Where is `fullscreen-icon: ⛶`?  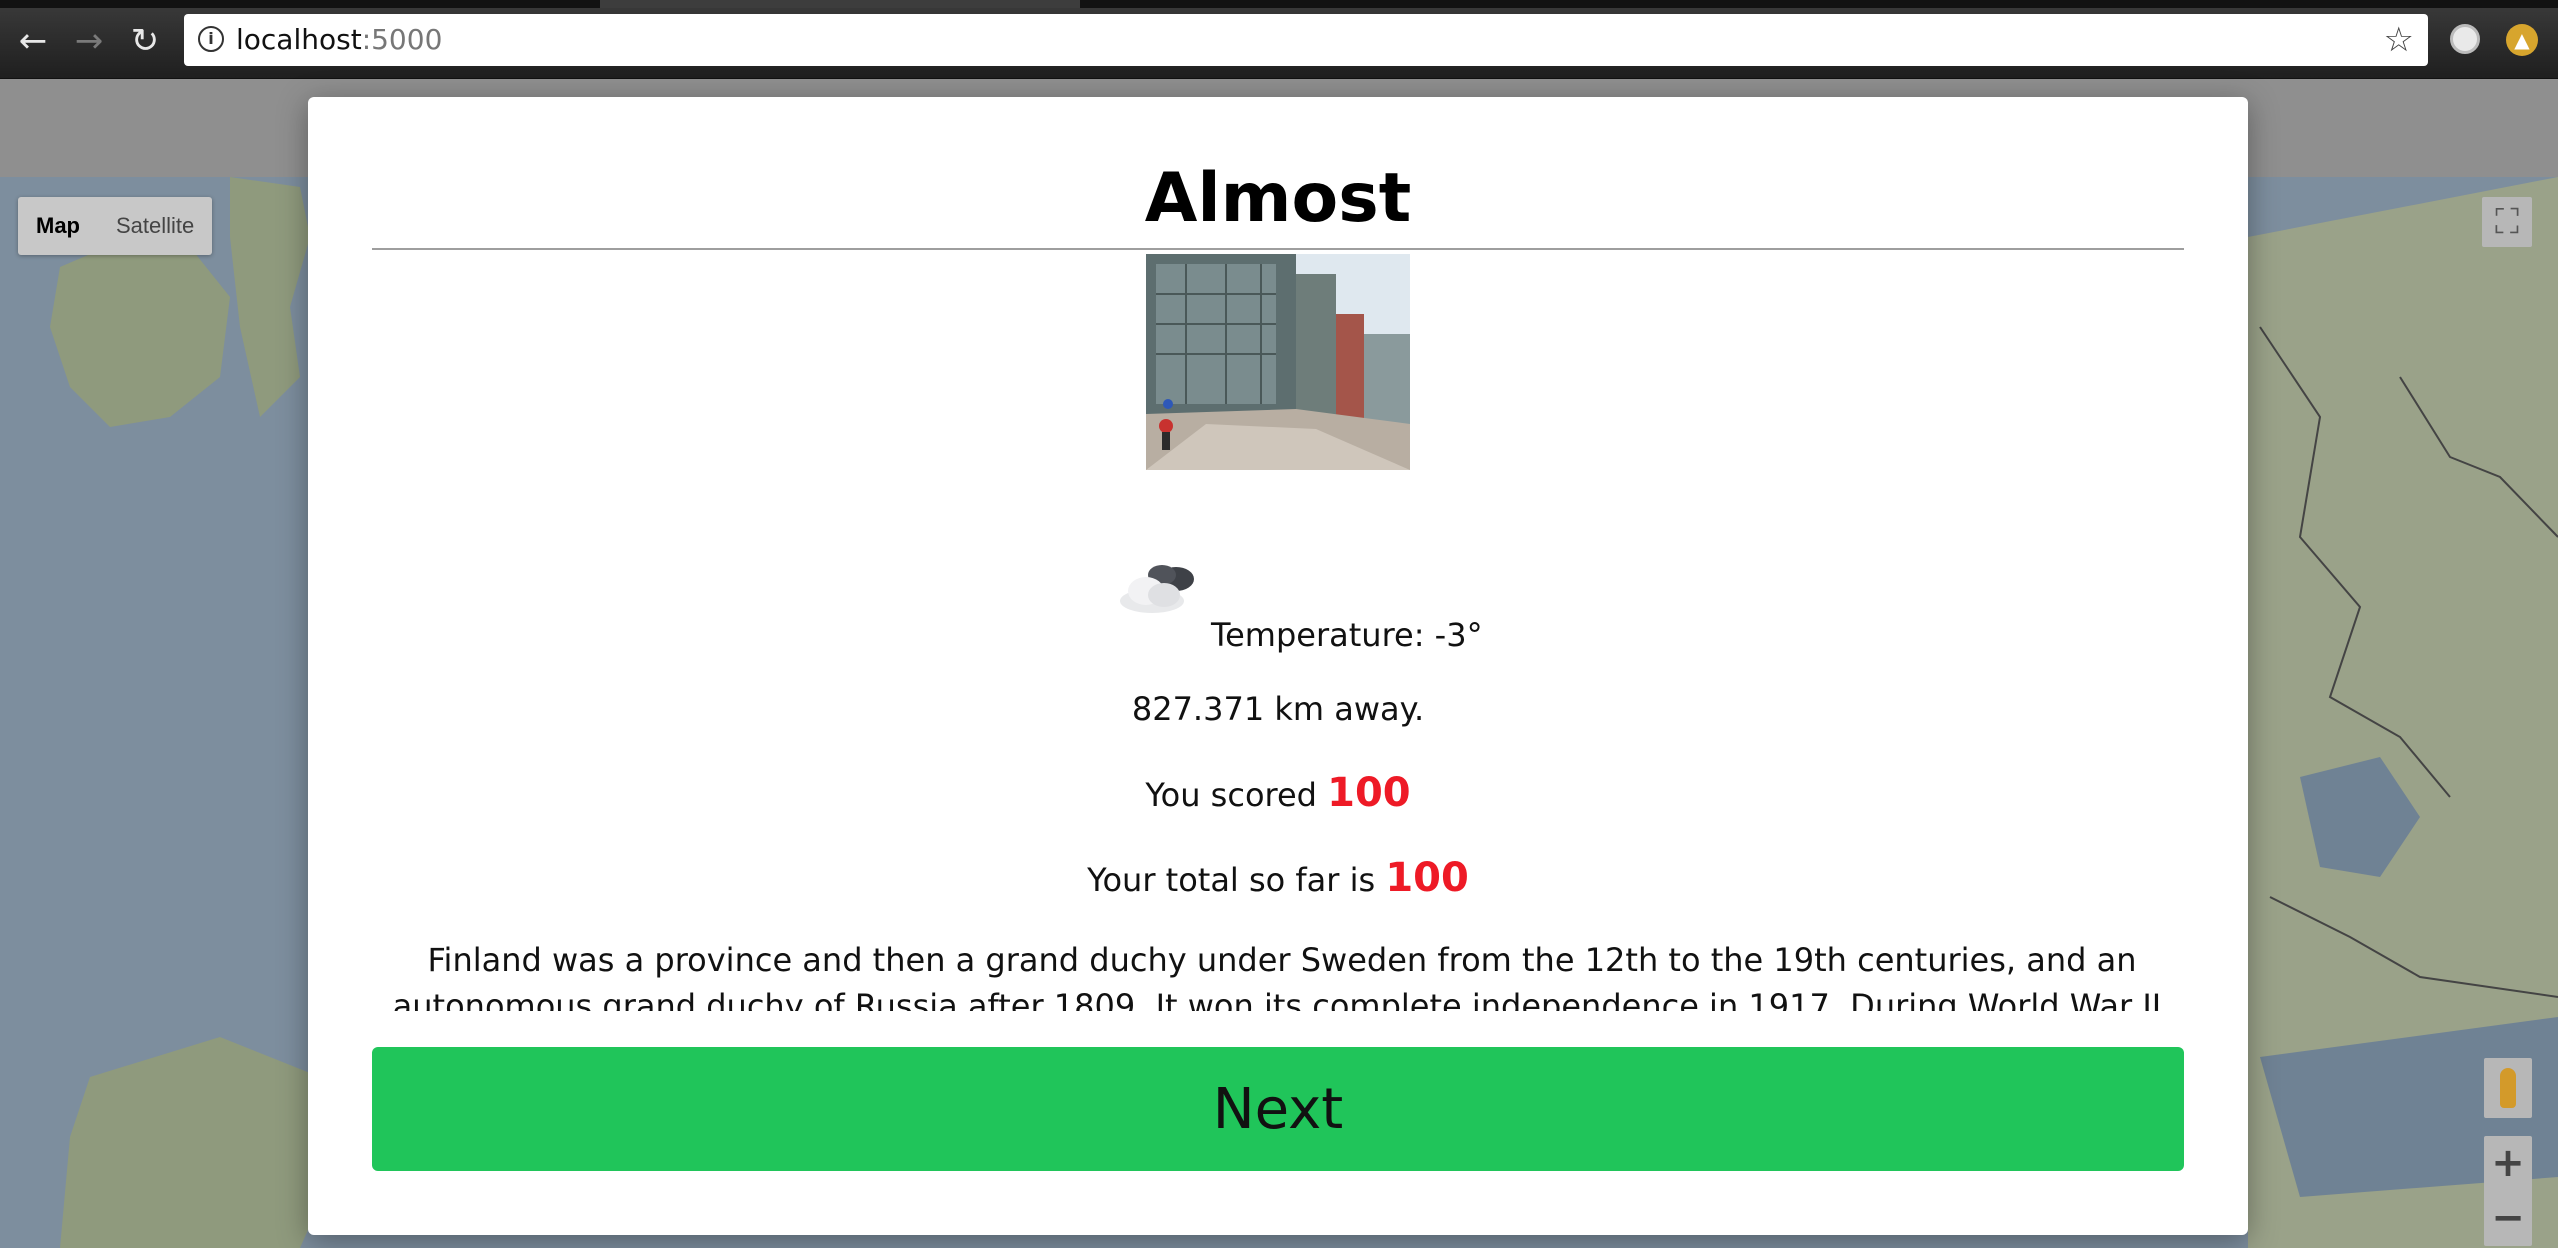 fullscreen-icon: ⛶ is located at coordinates (2507, 222).